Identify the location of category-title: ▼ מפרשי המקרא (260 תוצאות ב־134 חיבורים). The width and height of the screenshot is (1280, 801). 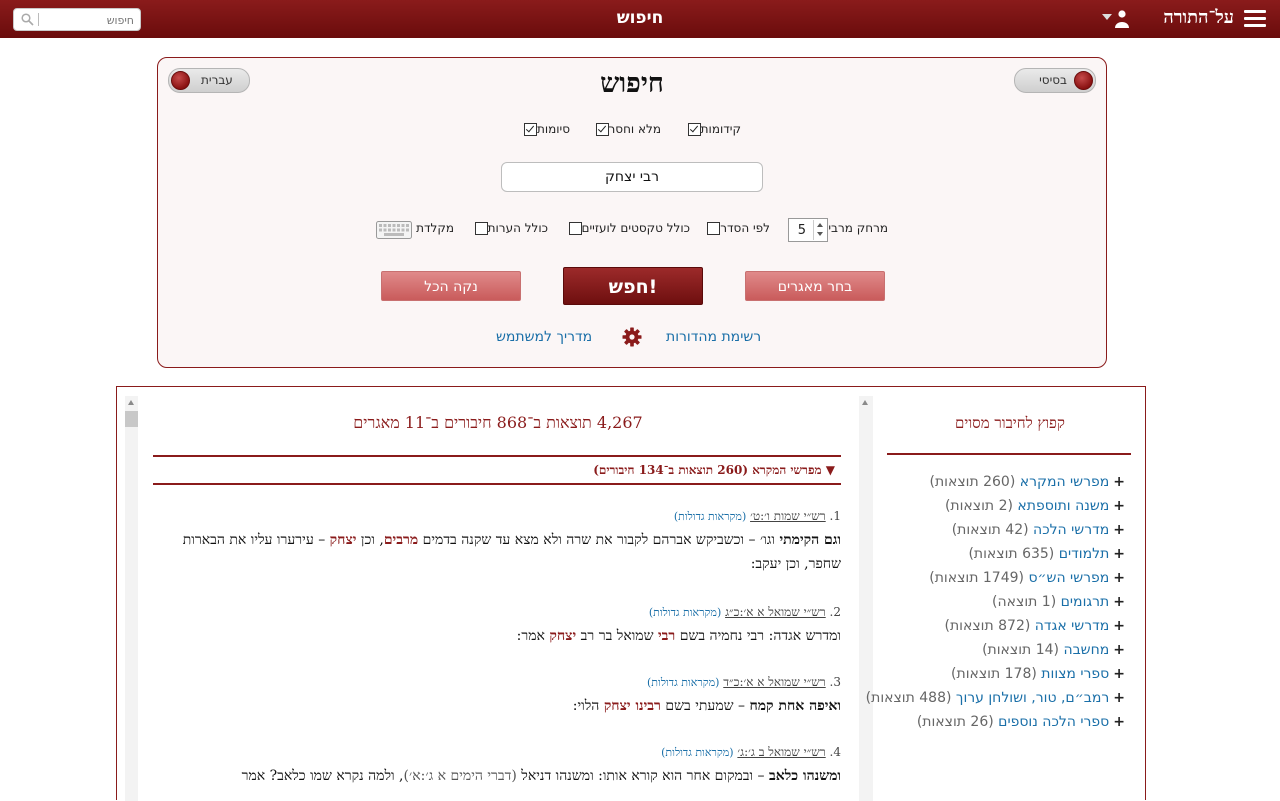
(714, 470).